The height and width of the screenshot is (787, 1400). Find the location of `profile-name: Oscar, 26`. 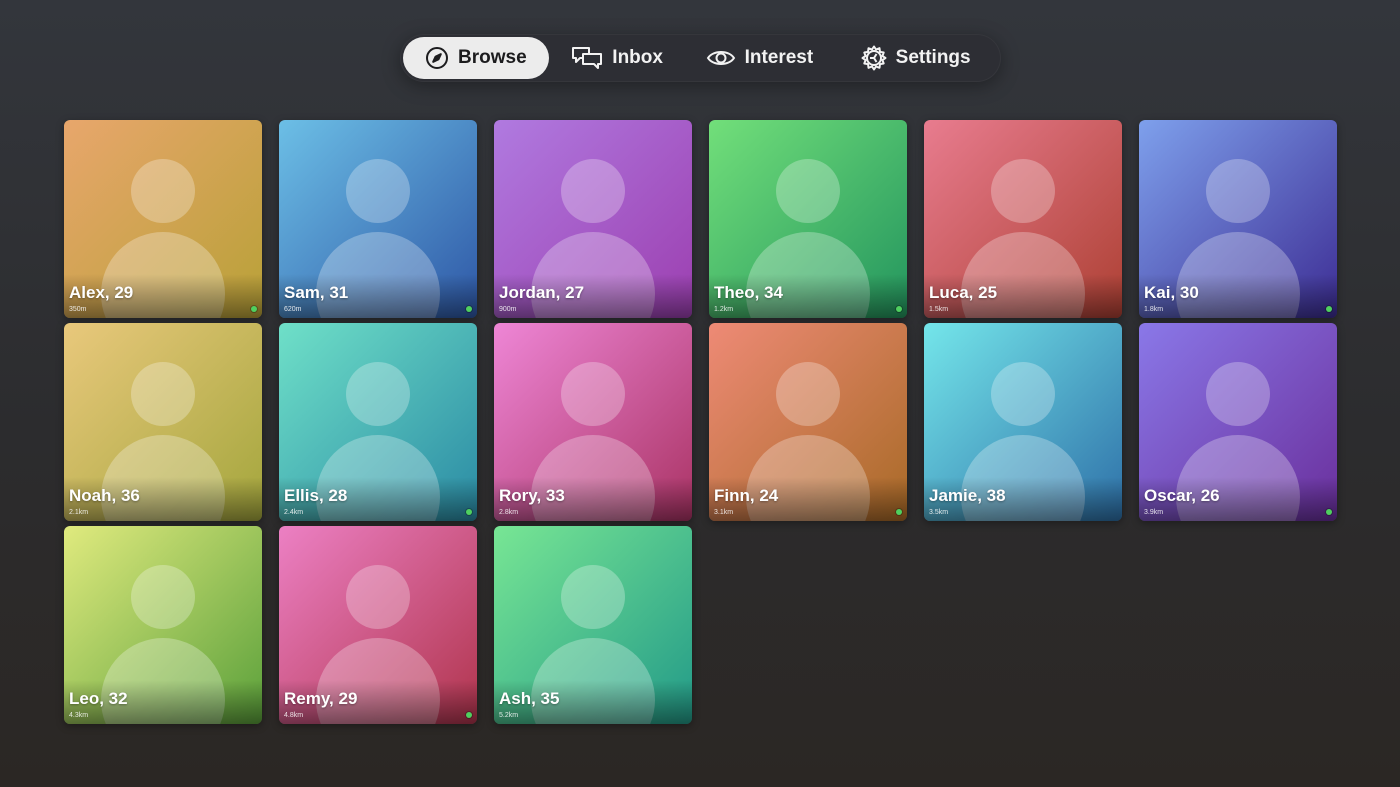

profile-name: Oscar, 26 is located at coordinates (1182, 495).